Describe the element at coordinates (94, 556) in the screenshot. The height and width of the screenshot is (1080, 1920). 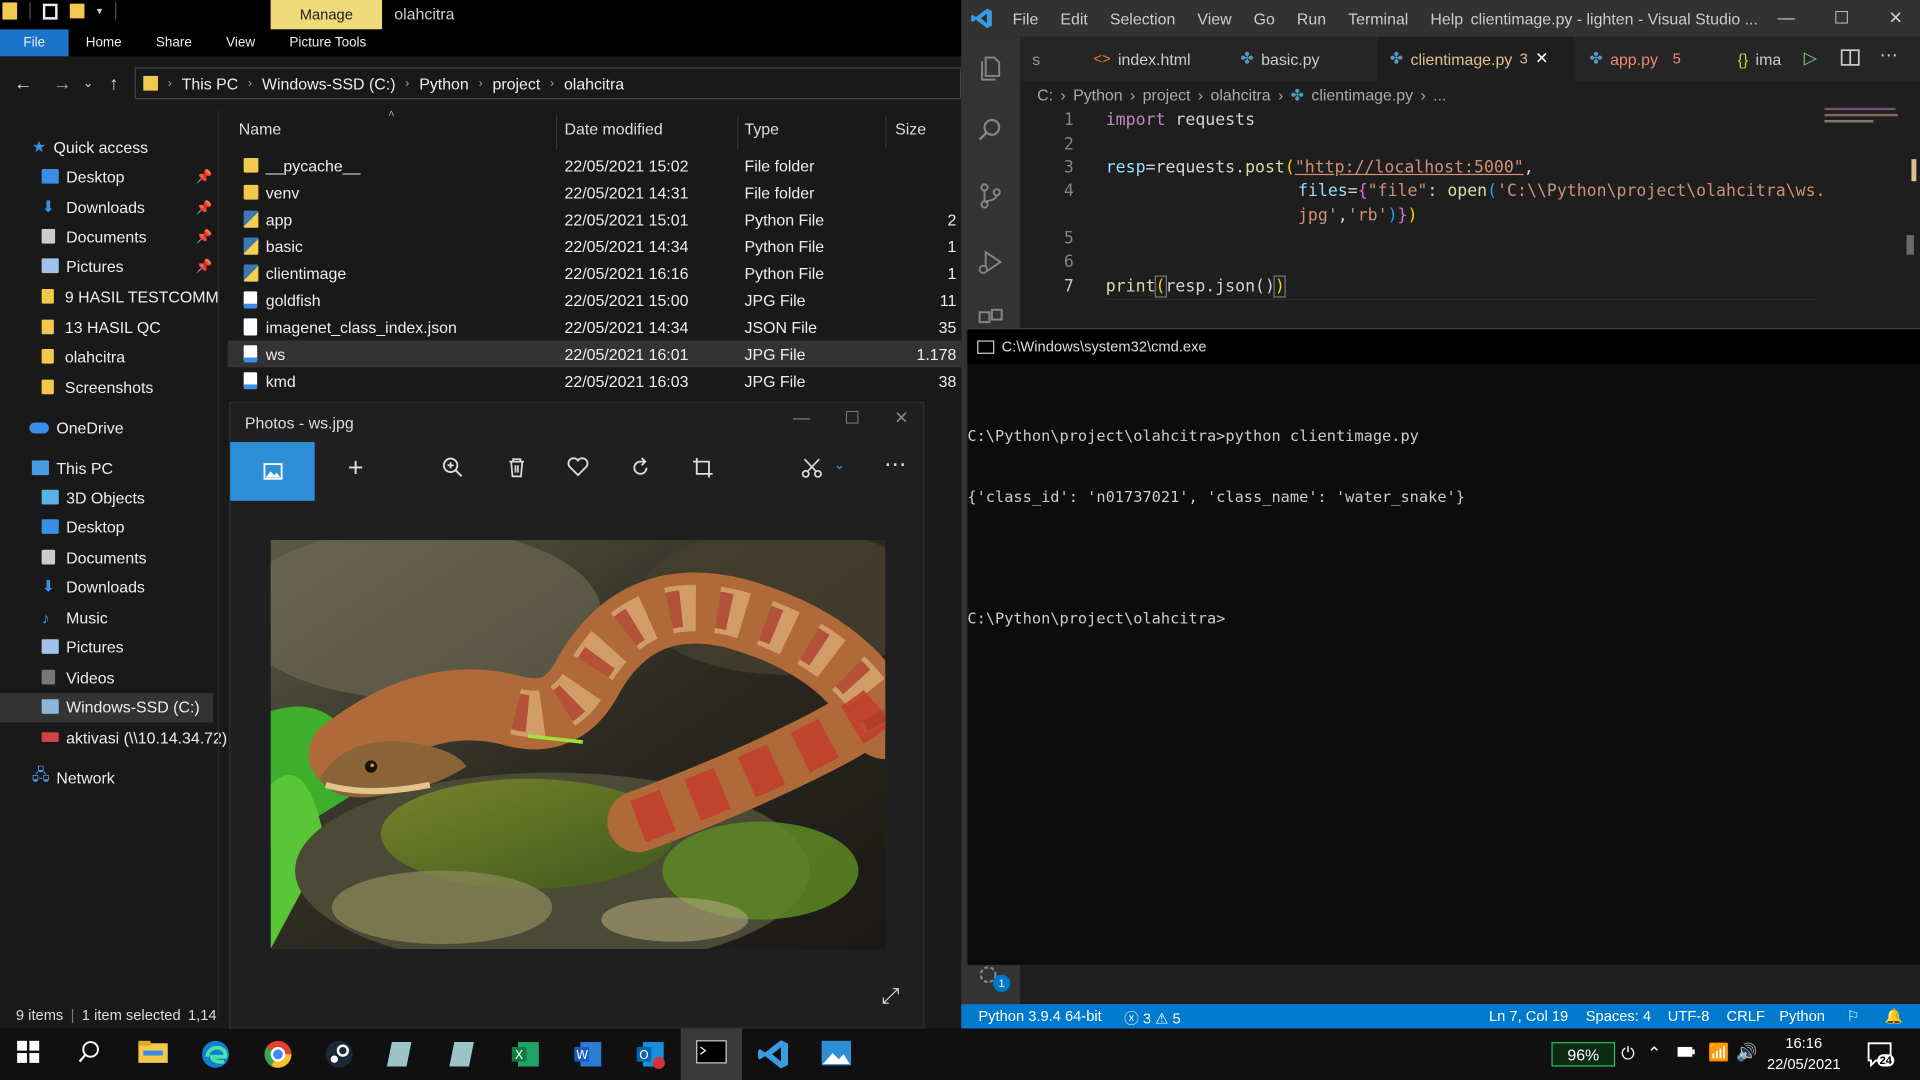
I see `nav-item-pc-documents: Documents` at that location.